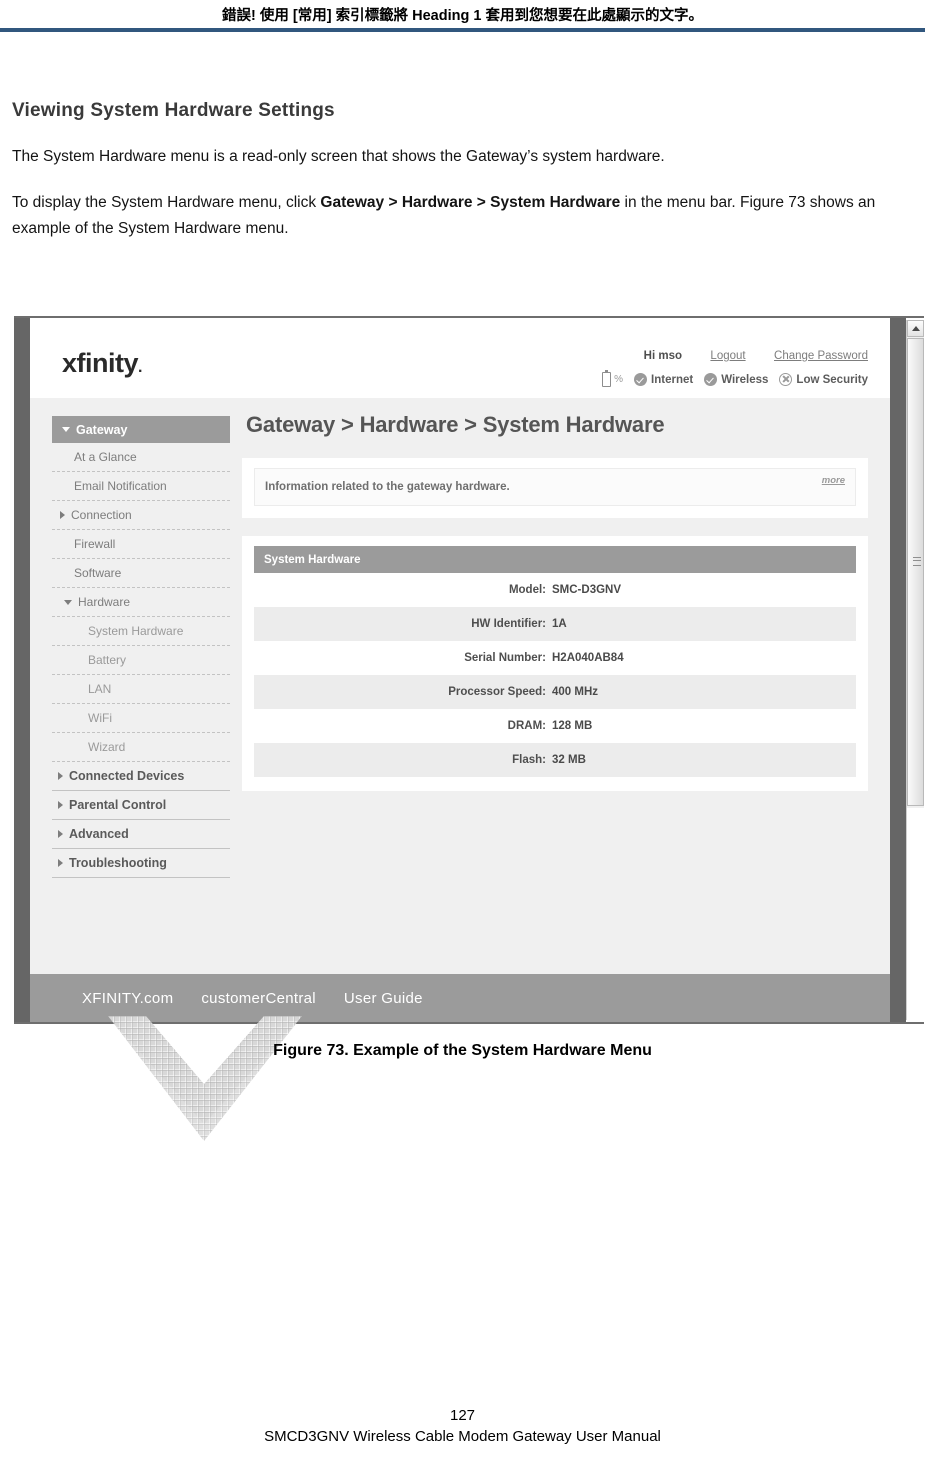  I want to click on xfinity-logo: xfinity., so click(102, 363).